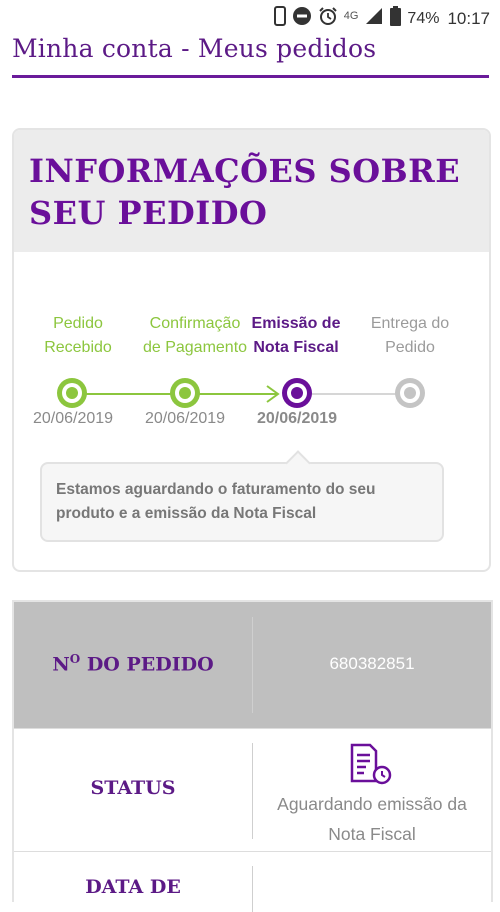 The image size is (500, 912). What do you see at coordinates (250, 16) in the screenshot?
I see `status-bar: 4G 74% 10:17` at bounding box center [250, 16].